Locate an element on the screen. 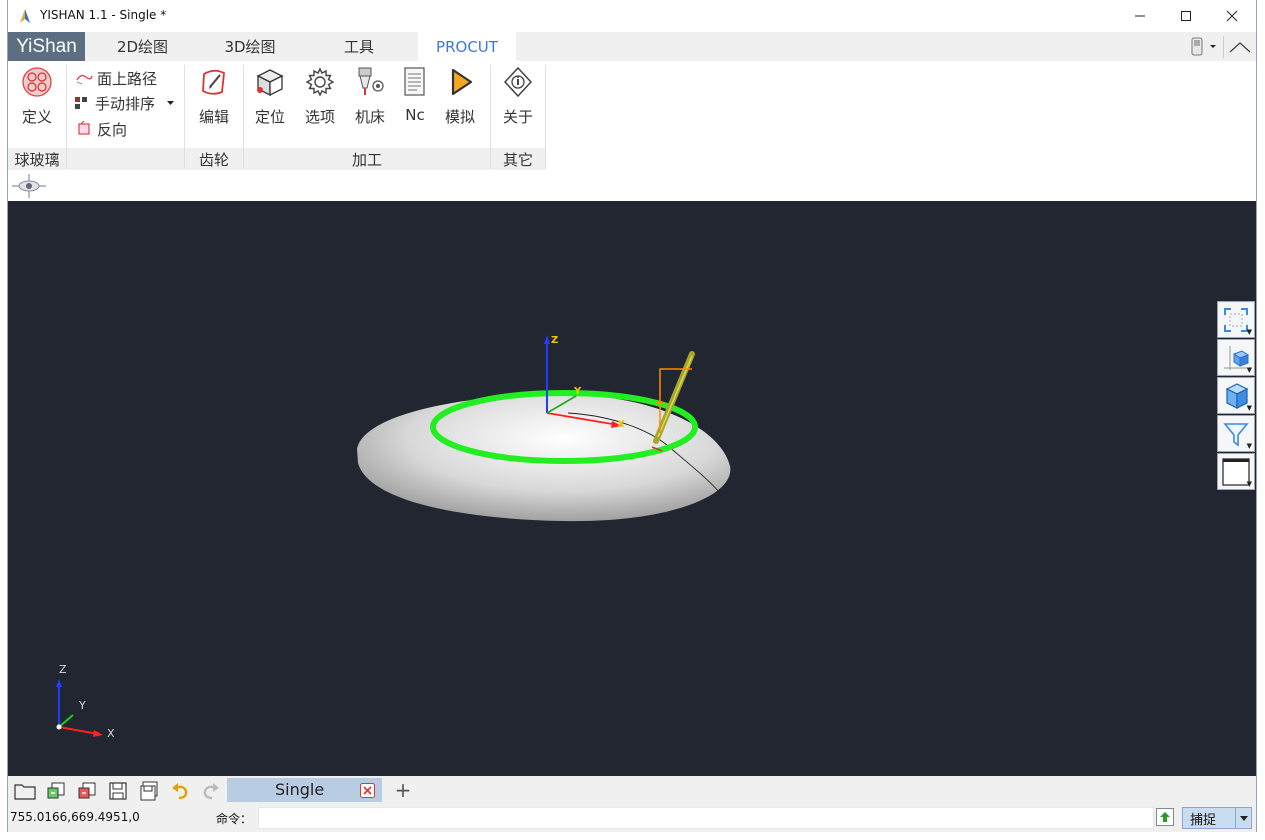  corner-axis-origin is located at coordinates (59, 727).